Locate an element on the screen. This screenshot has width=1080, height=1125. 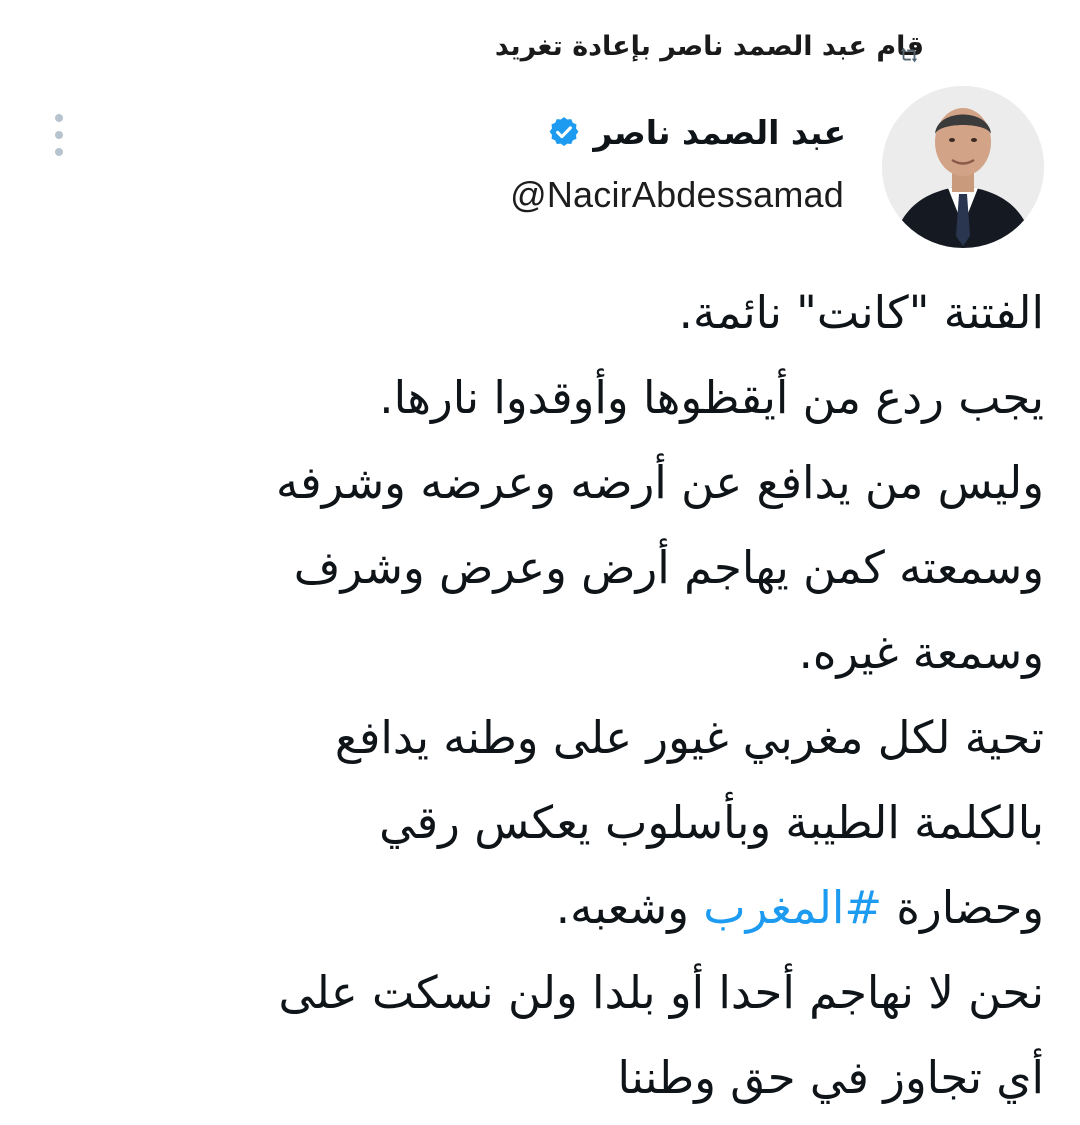
tweet-text-segment: وشعبه. is located at coordinates (629, 907).